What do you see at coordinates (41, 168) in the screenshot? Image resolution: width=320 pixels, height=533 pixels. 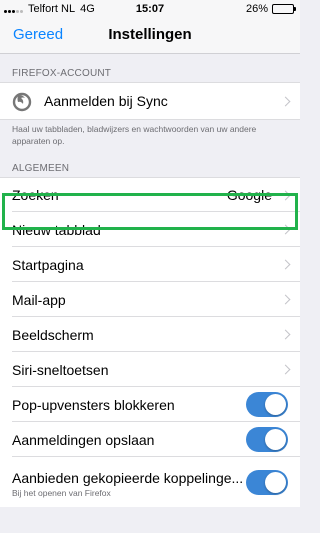 I see `section-header-general: ALGEMEEN` at bounding box center [41, 168].